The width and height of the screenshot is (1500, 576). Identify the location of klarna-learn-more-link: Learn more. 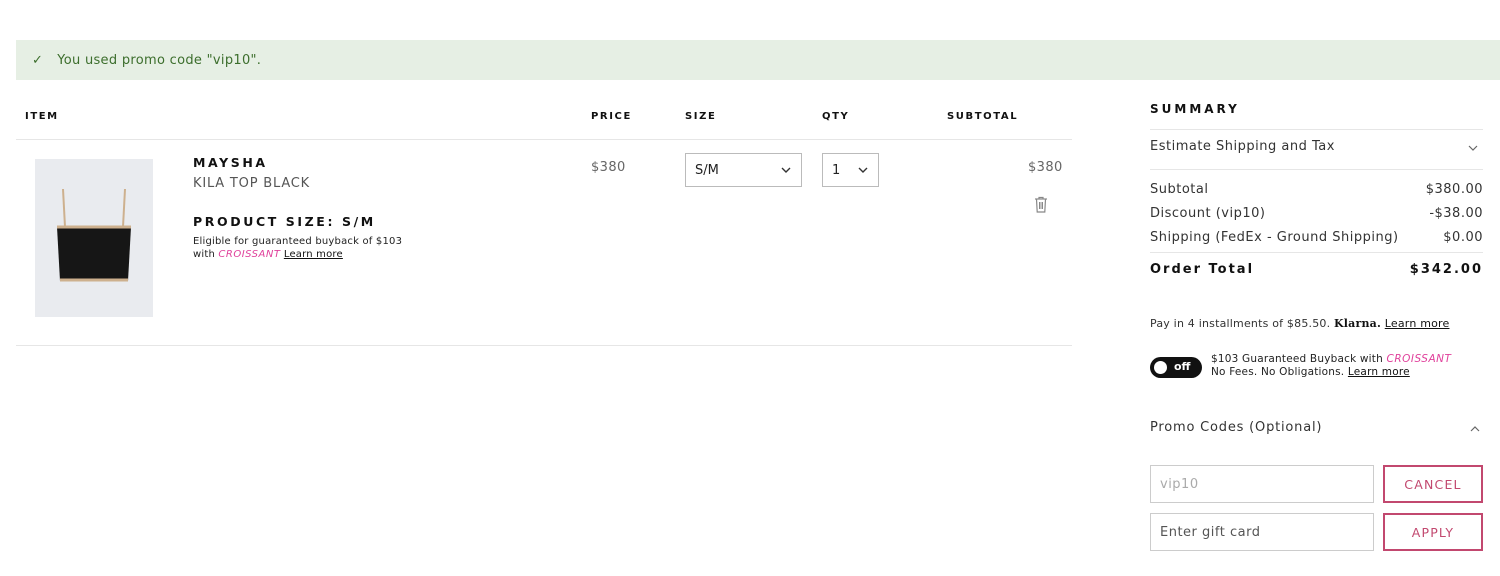
(1417, 323).